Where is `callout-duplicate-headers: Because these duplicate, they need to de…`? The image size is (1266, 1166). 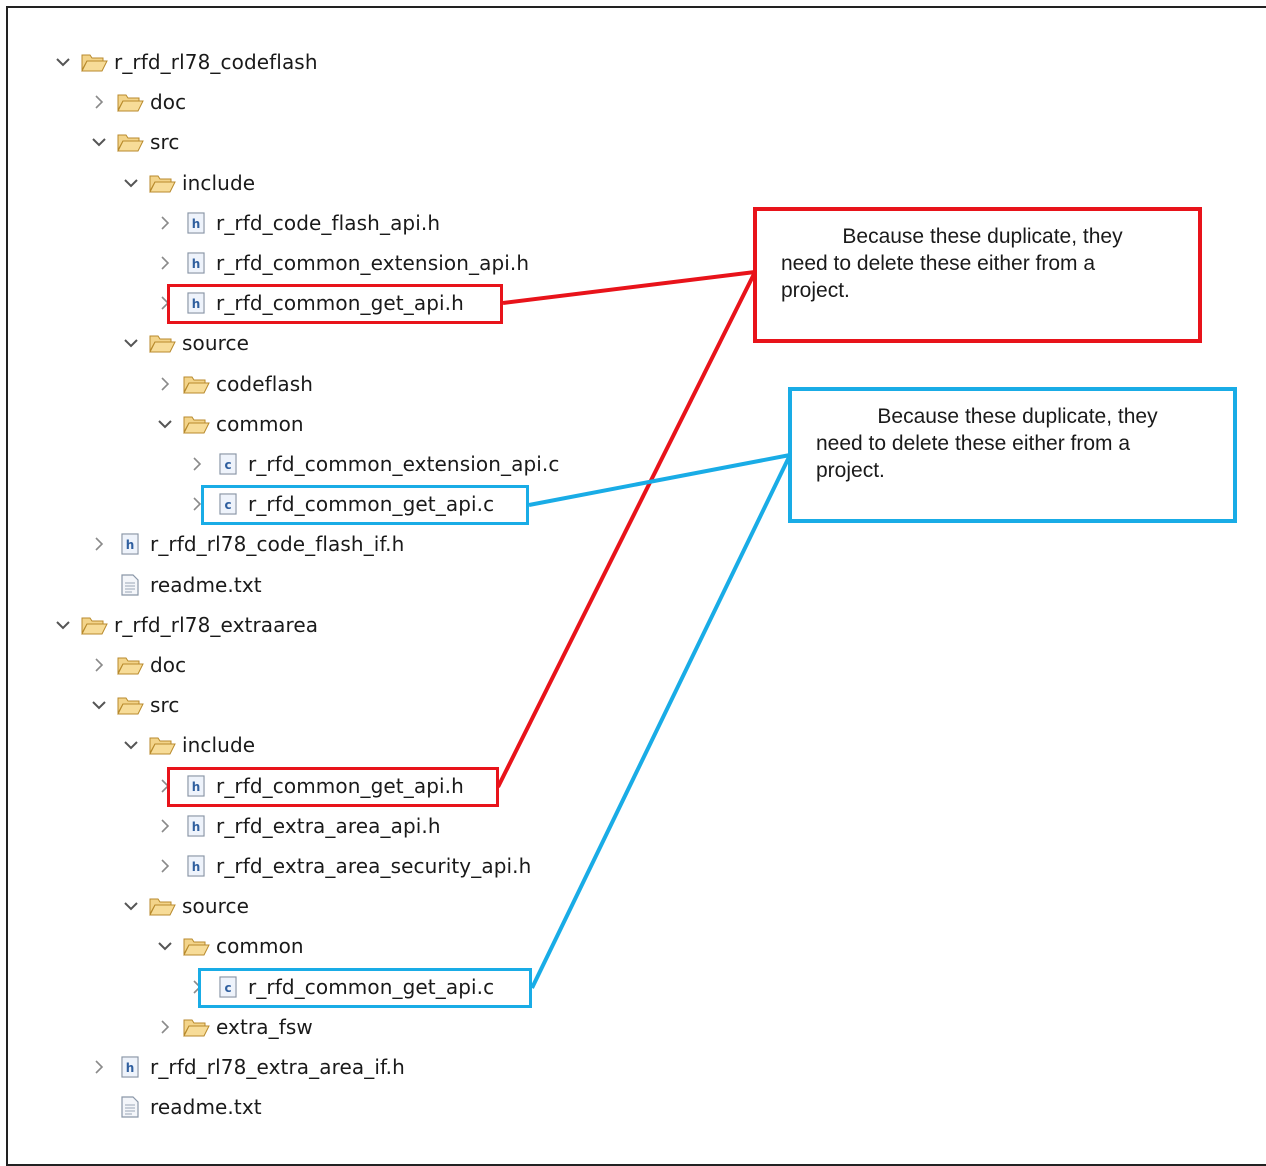 callout-duplicate-headers: Because these duplicate, they need to de… is located at coordinates (977, 275).